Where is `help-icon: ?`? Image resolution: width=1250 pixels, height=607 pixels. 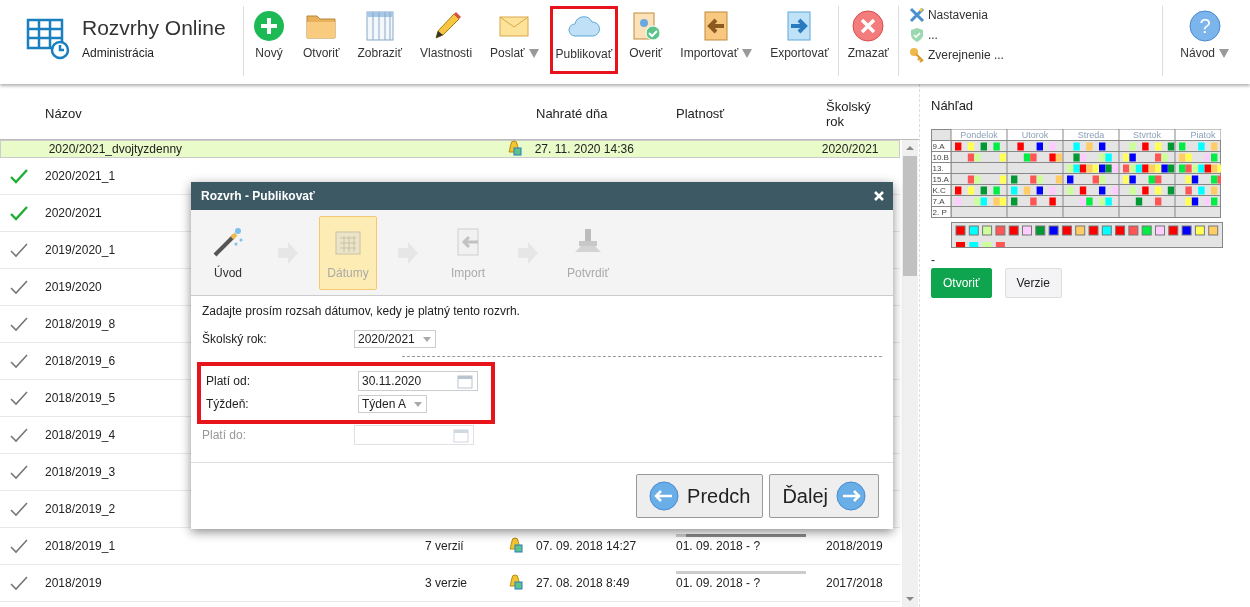 help-icon: ? is located at coordinates (1204, 26).